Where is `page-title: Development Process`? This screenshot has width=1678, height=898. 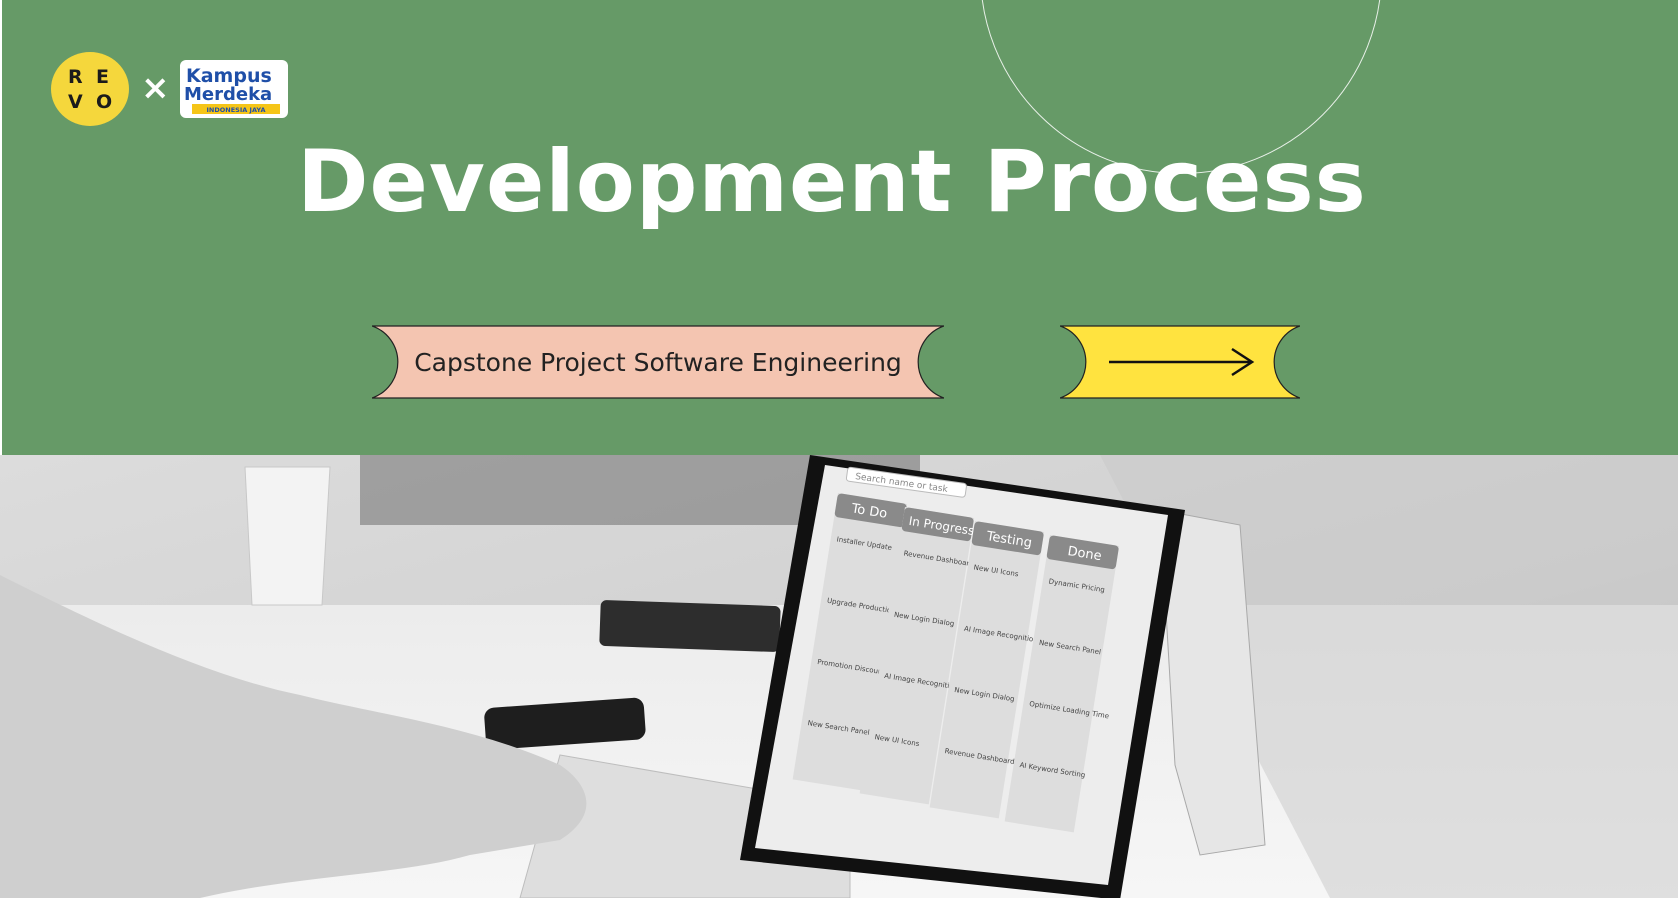
page-title: Development Process is located at coordinates (832, 182).